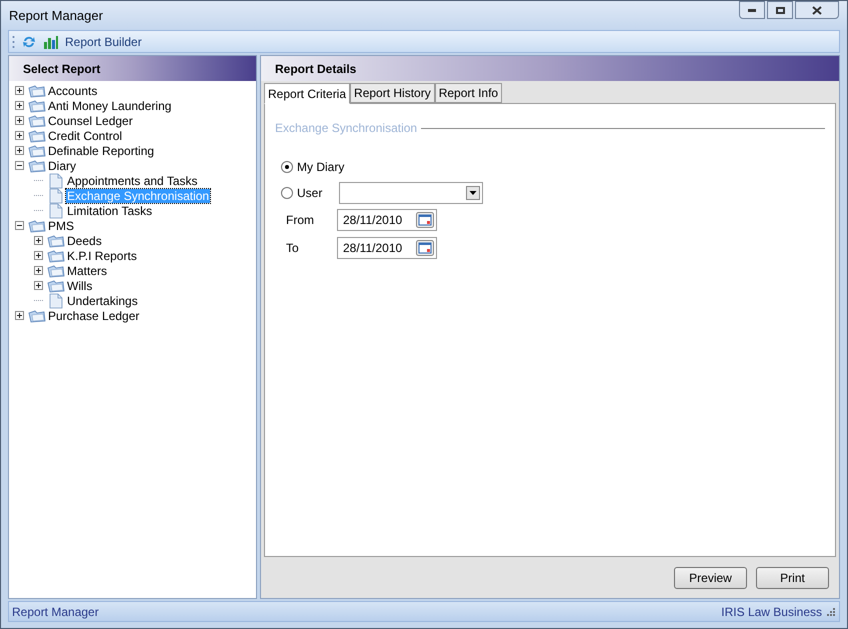 This screenshot has width=848, height=629. I want to click on minimize-button, so click(752, 10).